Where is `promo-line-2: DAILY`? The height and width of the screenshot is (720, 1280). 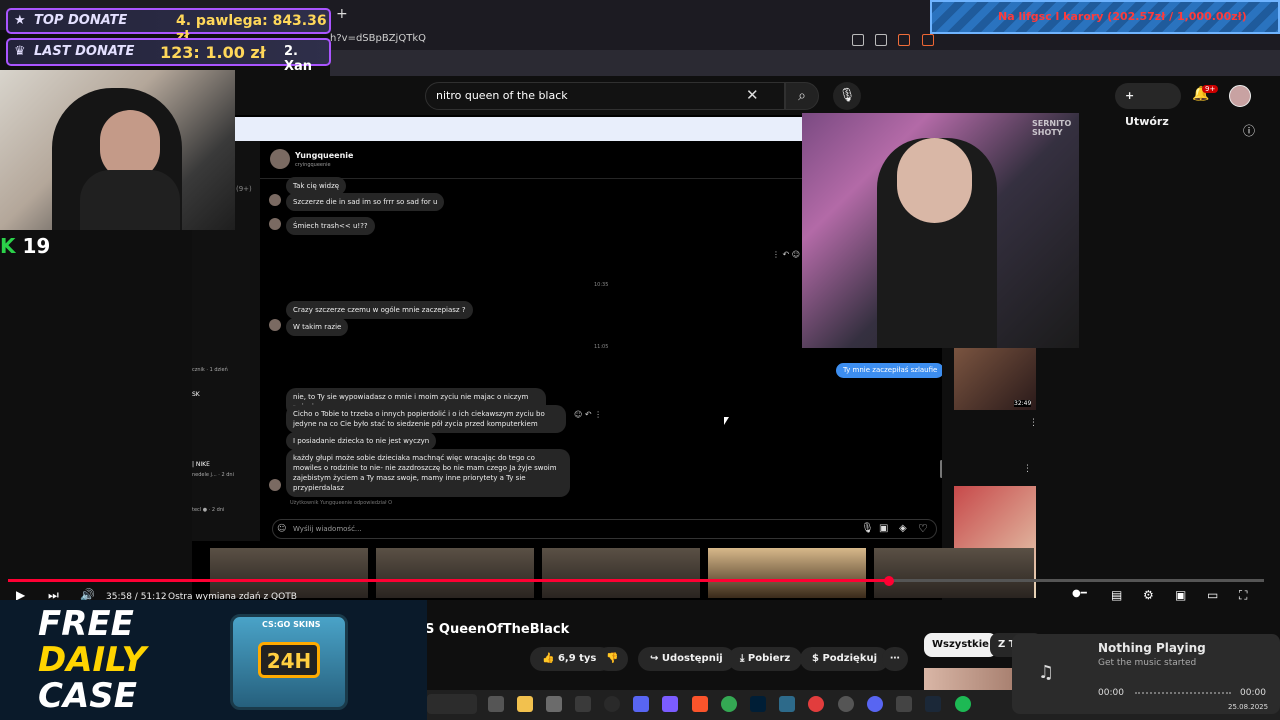 promo-line-2: DAILY is located at coordinates (92, 660).